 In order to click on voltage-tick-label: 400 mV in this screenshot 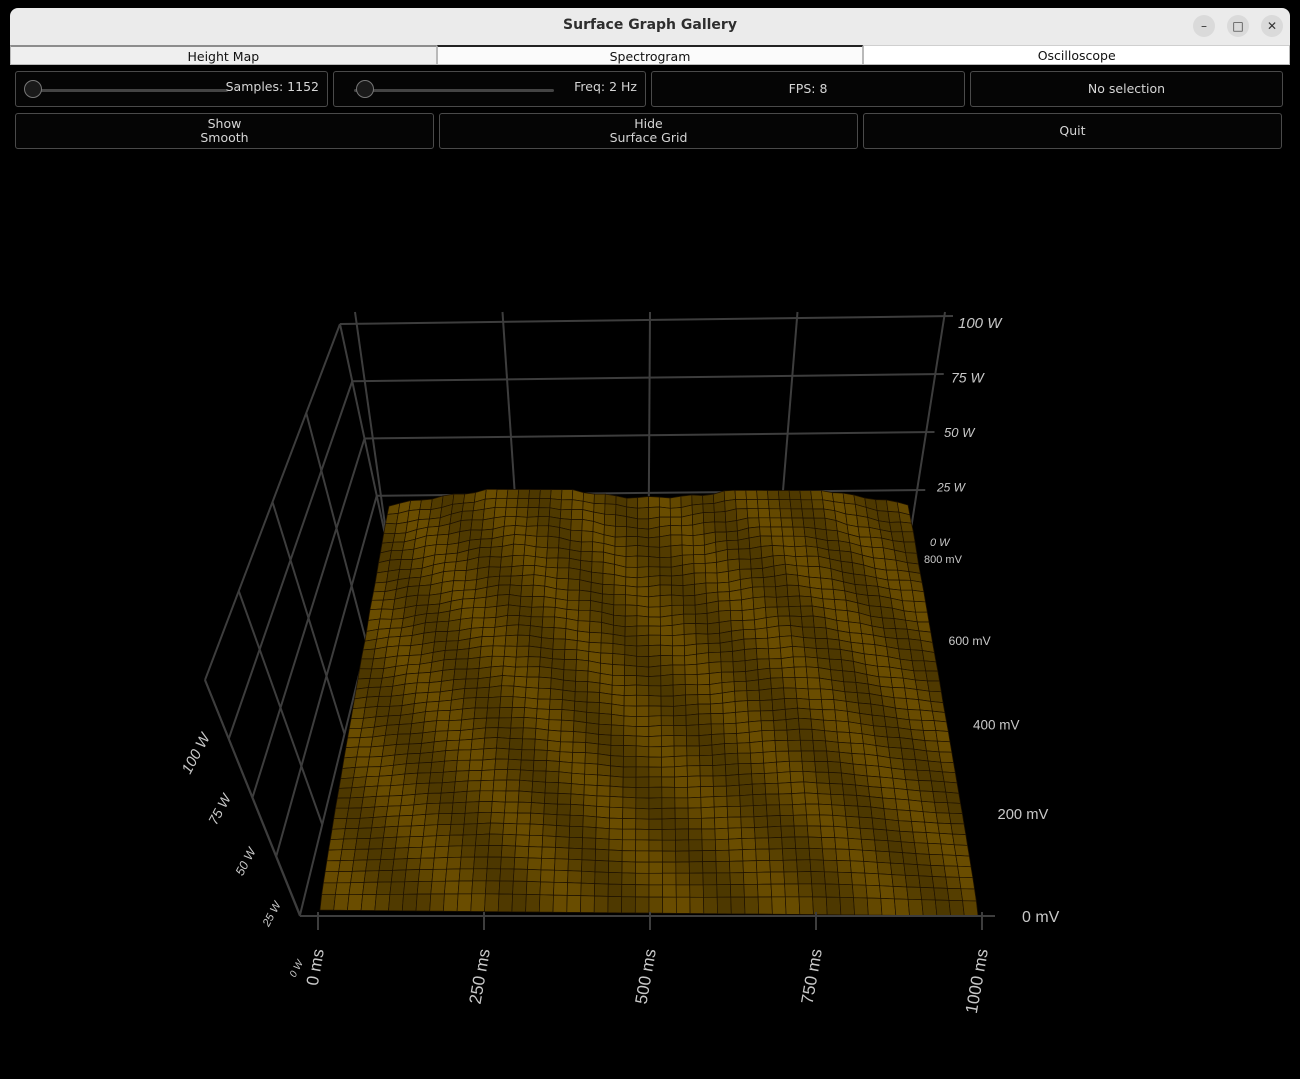, I will do `click(996, 725)`.